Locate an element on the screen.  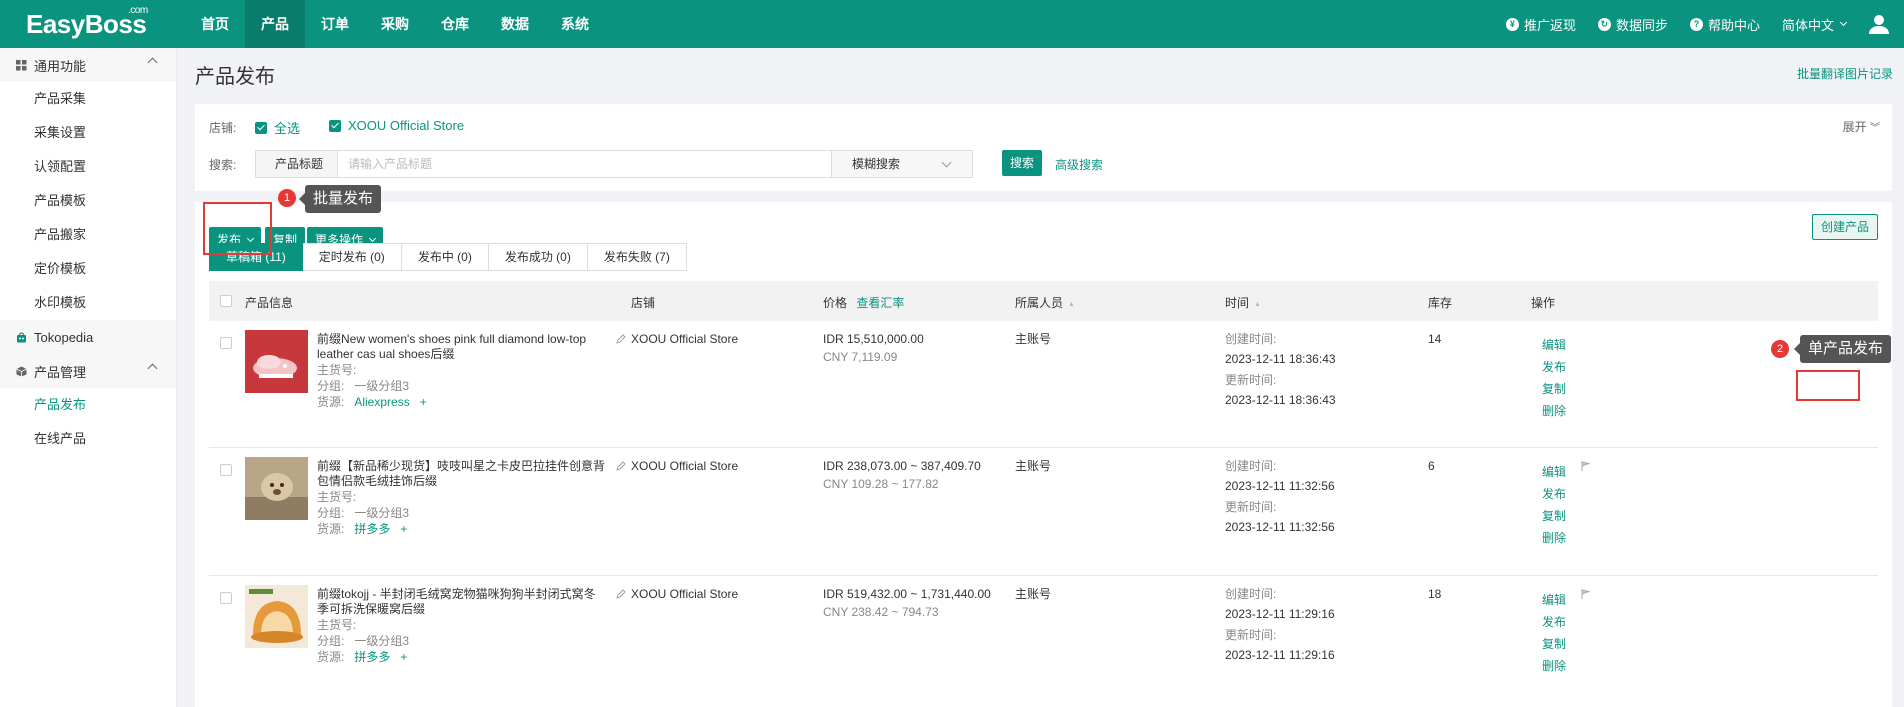
sidebar-group-common: 通用功能 is located at coordinates (88, 65).